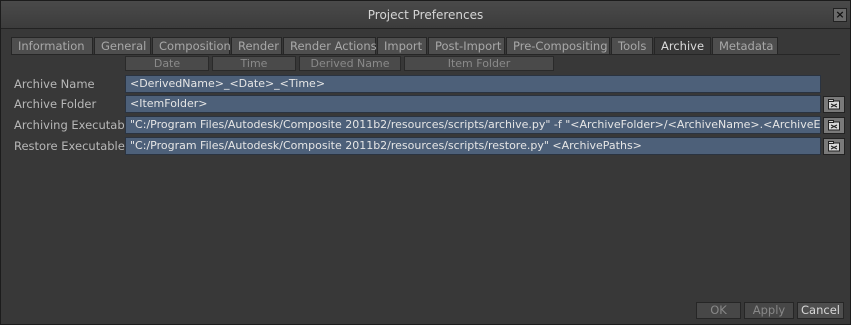  Describe the element at coordinates (350, 63) in the screenshot. I see `token-derived-name-button: Derived Name` at that location.